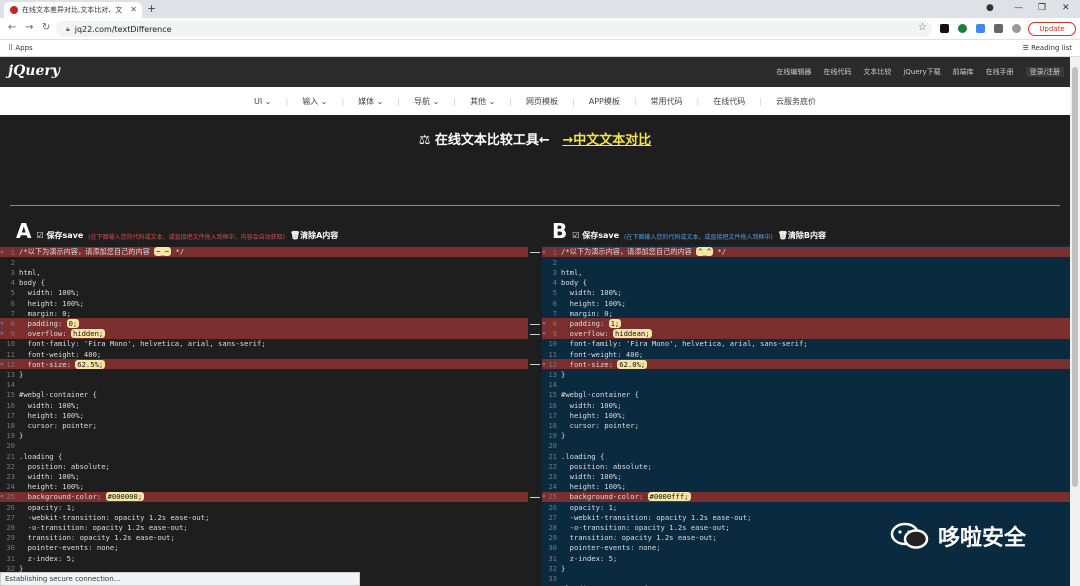  I want to click on code-line: 19}, so click(264, 436).